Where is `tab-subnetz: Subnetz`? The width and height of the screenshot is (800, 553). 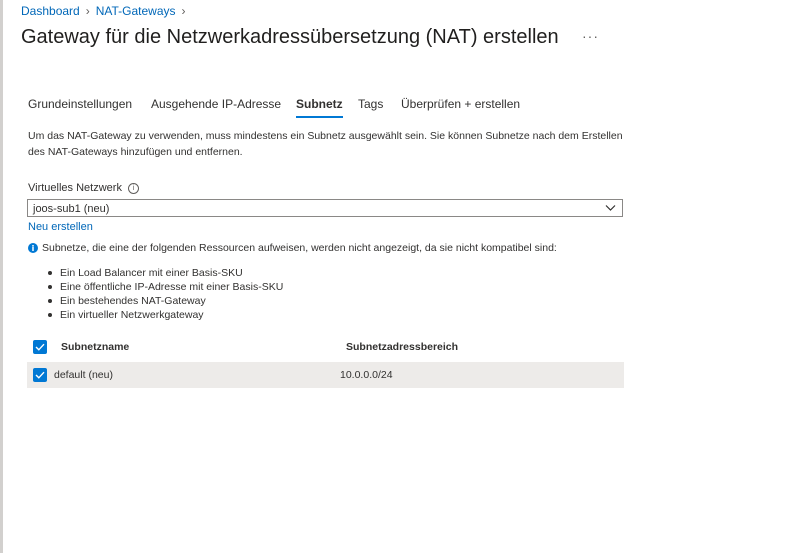
tab-subnetz: Subnetz is located at coordinates (319, 107).